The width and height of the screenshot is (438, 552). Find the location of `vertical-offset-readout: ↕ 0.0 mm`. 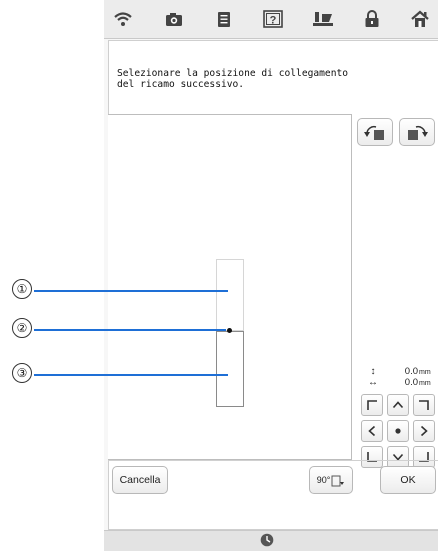

vertical-offset-readout: ↕ 0.0 mm is located at coordinates (397, 371).